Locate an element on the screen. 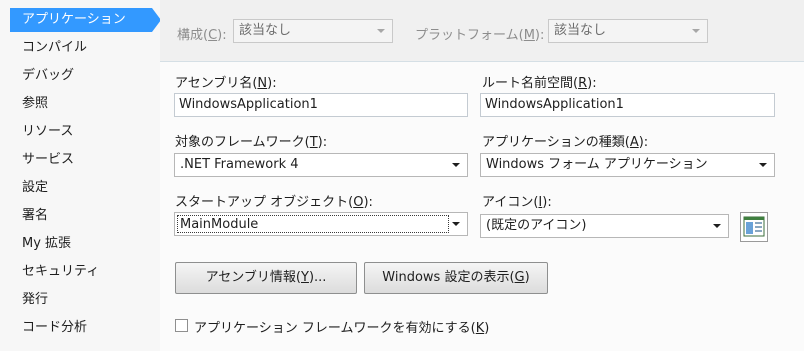 The image size is (804, 351). root-namespace-input: WindowsApplication1 is located at coordinates (627, 105).